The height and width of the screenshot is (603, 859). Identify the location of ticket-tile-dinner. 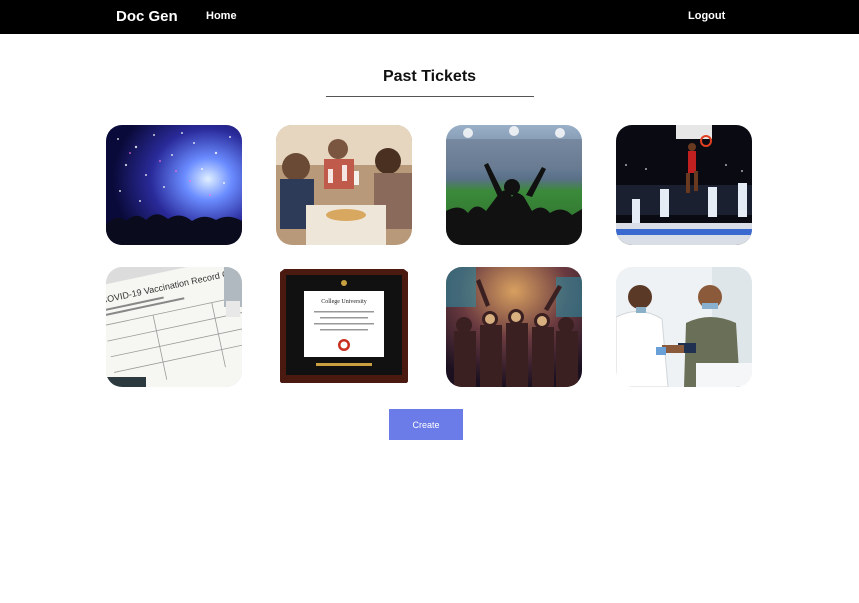
(344, 185).